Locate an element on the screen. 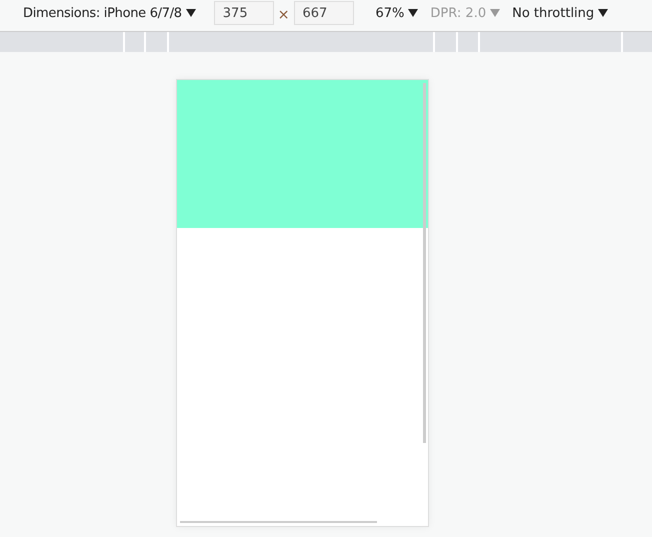 Image resolution: width=652 pixels, height=537 pixels. zoom-dropdown: 67% is located at coordinates (397, 13).